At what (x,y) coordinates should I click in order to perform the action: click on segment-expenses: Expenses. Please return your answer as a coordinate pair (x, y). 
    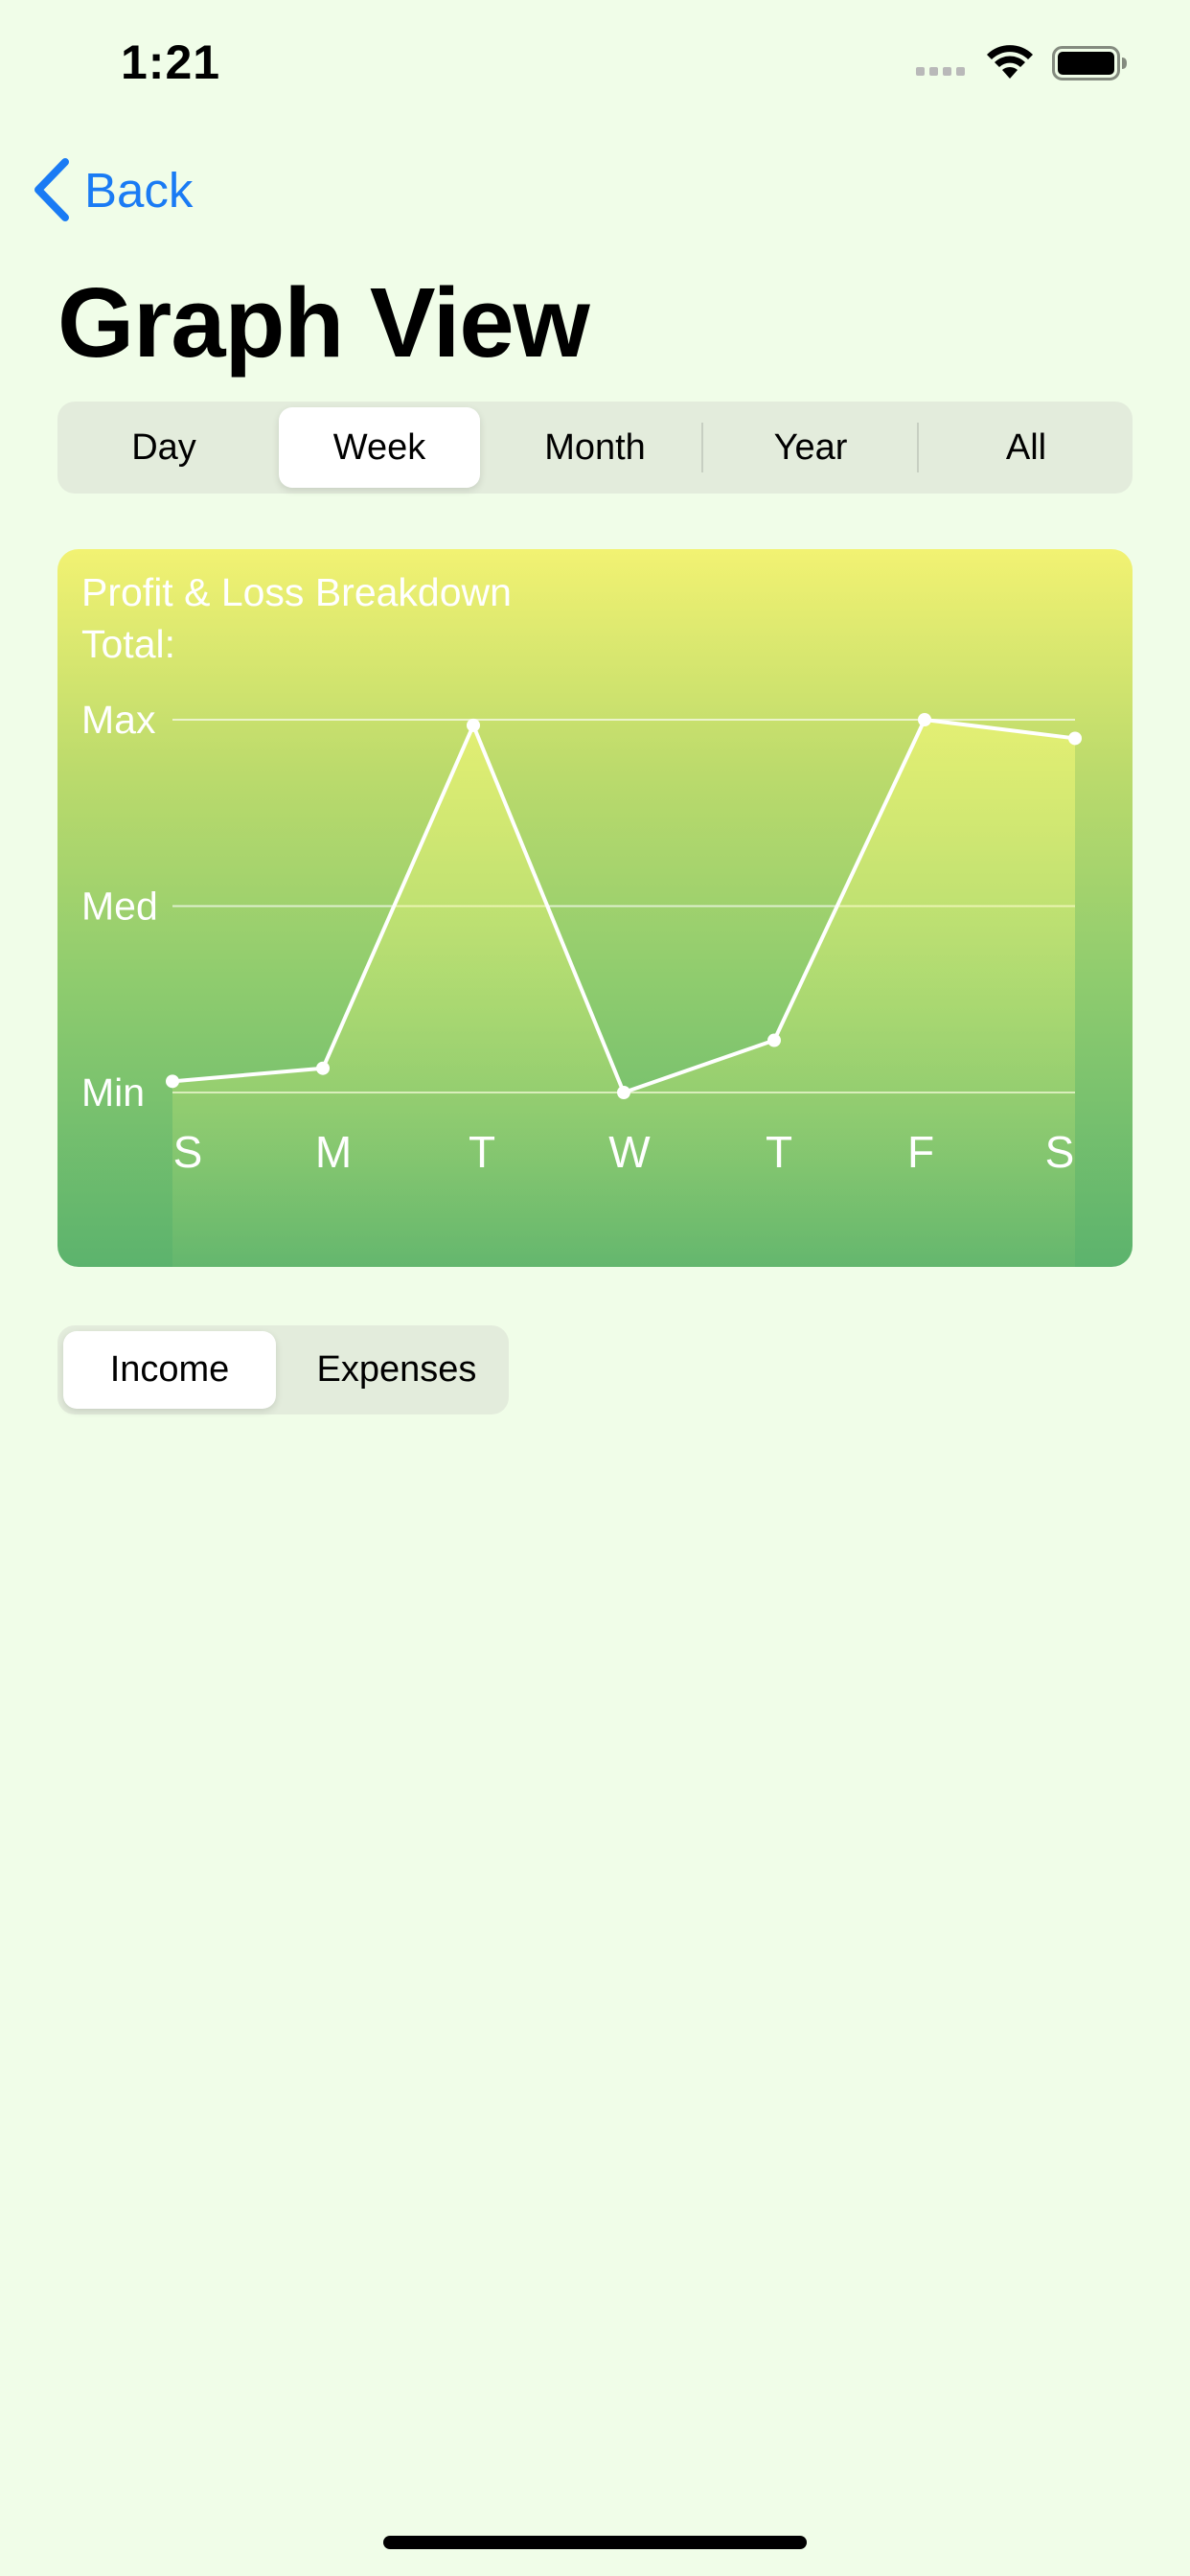
    Looking at the image, I should click on (397, 1370).